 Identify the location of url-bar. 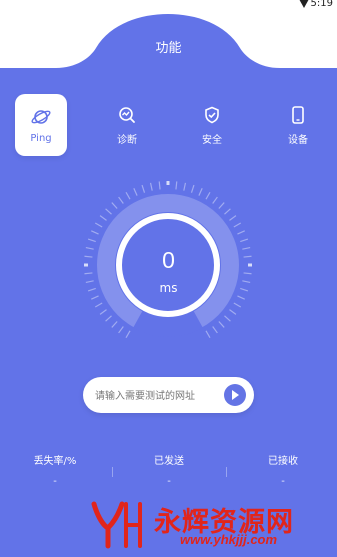
(168, 396).